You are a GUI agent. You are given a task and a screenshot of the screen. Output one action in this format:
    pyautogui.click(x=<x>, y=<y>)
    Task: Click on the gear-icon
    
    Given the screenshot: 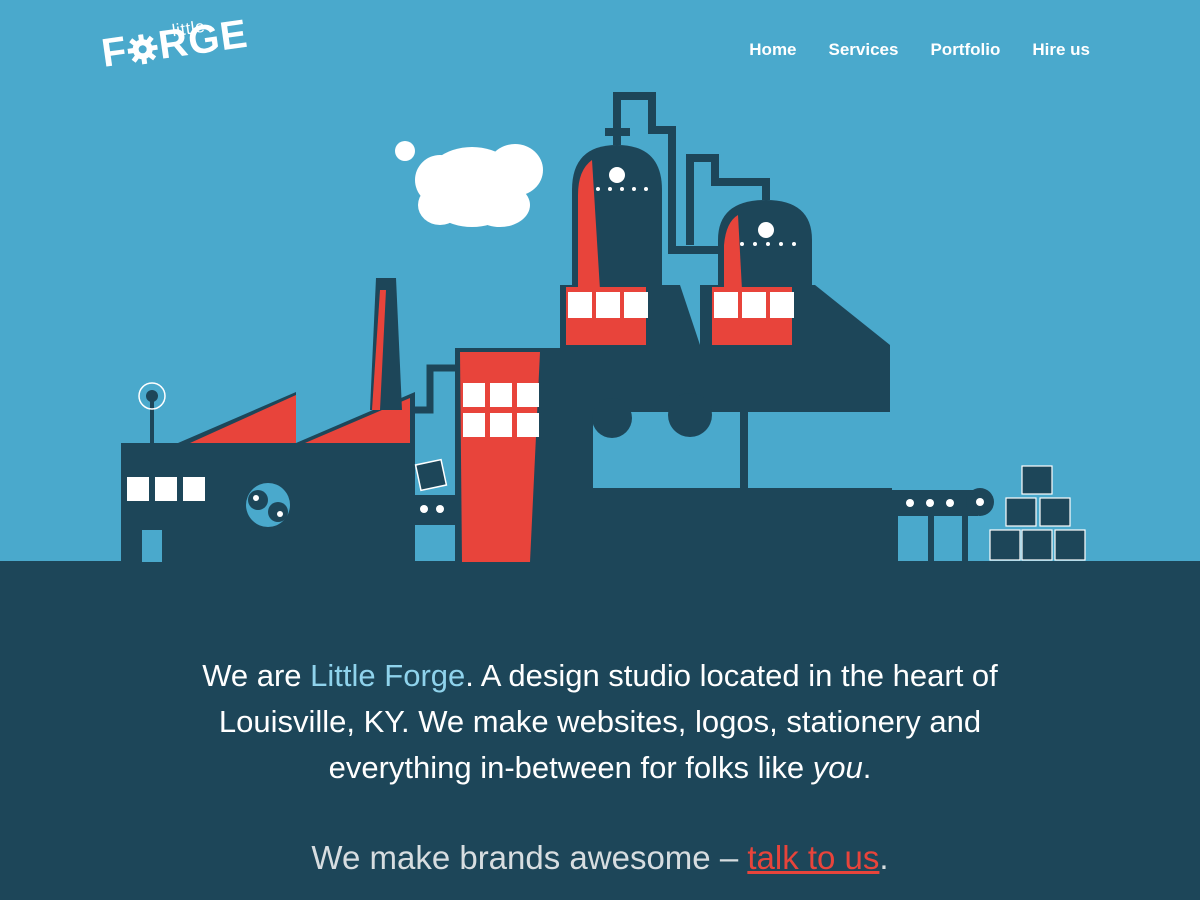 What is the action you would take?
    pyautogui.click(x=142, y=46)
    